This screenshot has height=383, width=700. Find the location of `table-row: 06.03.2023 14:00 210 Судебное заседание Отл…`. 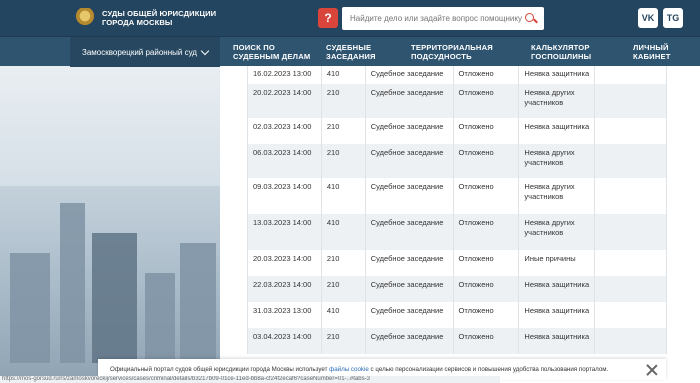

table-row: 06.03.2023 14:00 210 Судебное заседание Отл… is located at coordinates (457, 161).